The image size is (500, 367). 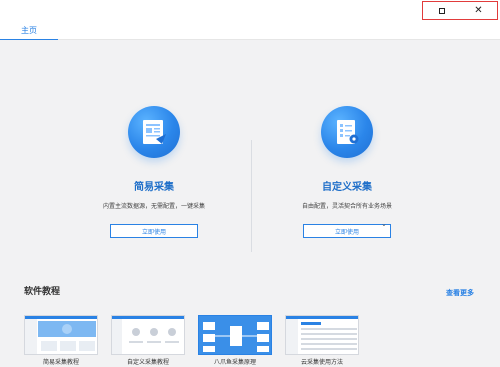 I want to click on tab-home: 主页, so click(x=29, y=31).